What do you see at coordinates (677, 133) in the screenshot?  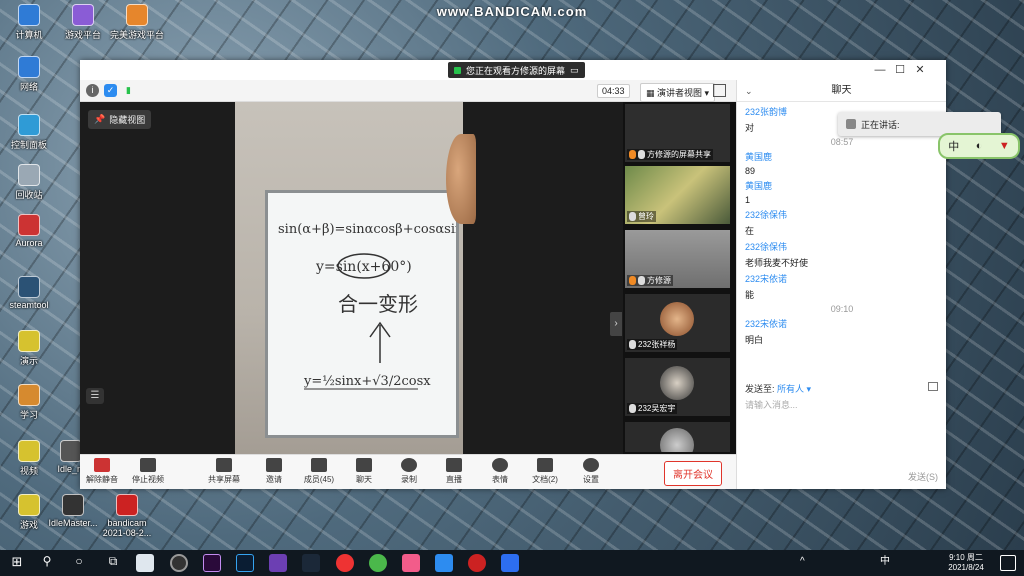 I see `thumbnail-screen-share: 方修源的屏幕共享` at bounding box center [677, 133].